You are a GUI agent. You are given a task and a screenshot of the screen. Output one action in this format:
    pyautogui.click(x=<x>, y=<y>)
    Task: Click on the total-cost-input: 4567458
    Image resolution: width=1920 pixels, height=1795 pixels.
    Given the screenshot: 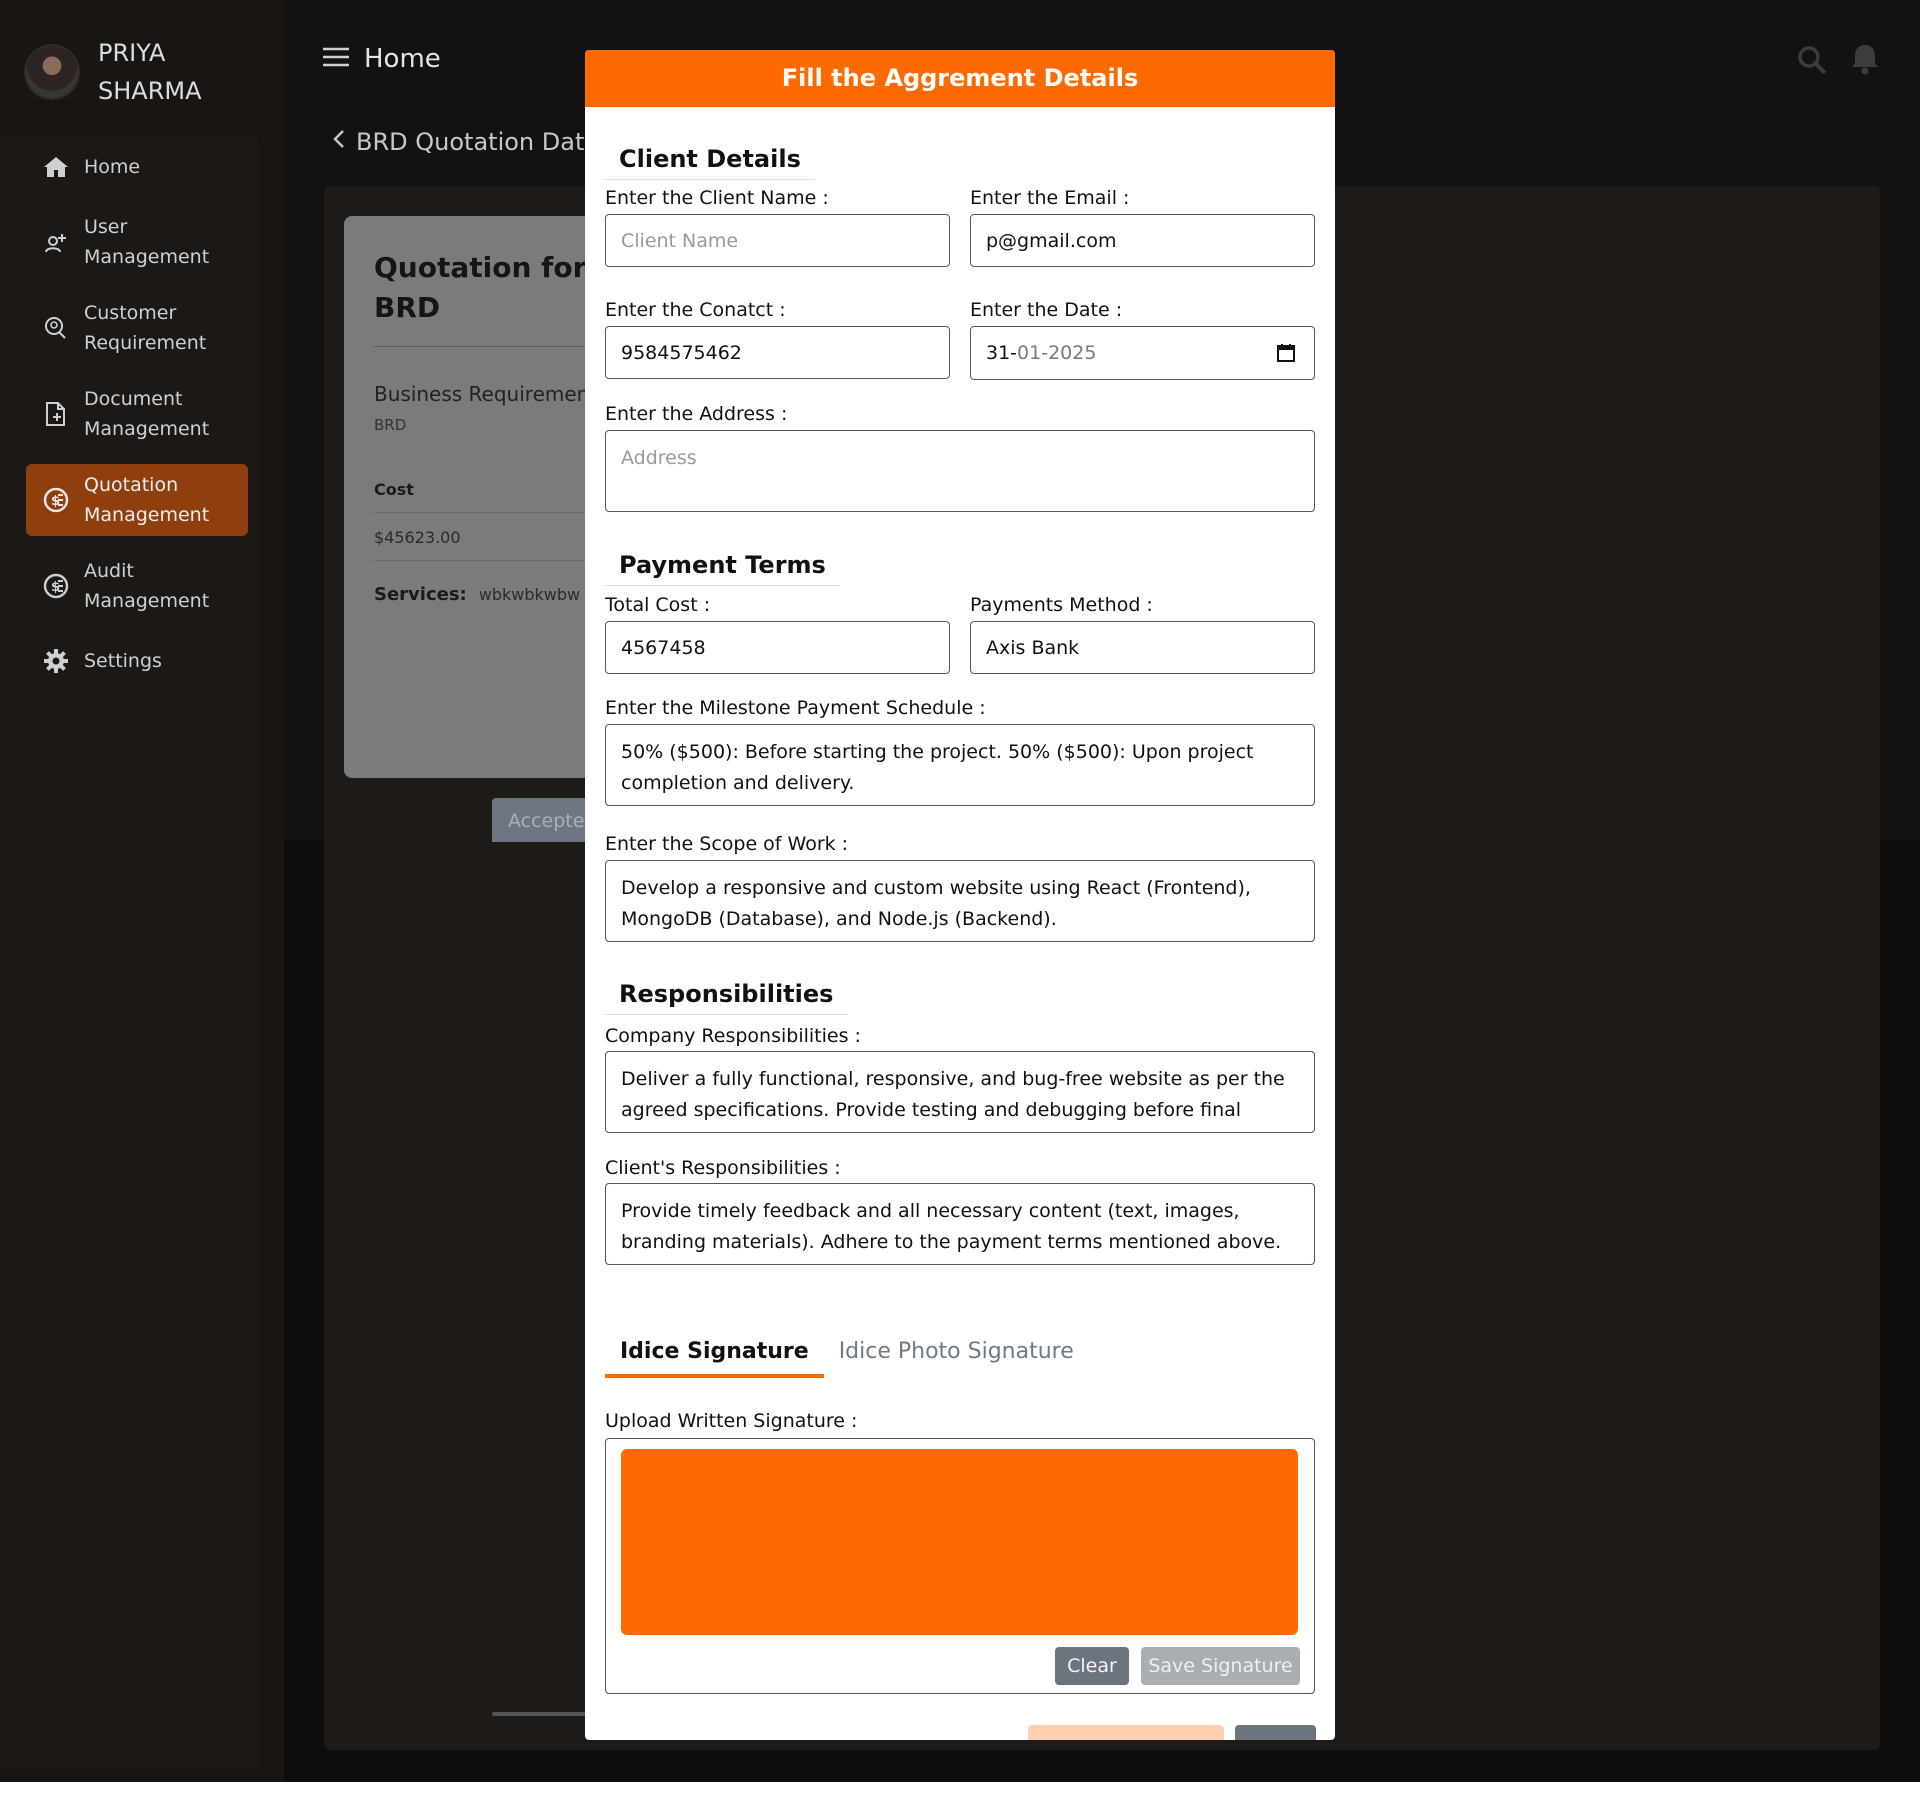 What is the action you would take?
    pyautogui.click(x=777, y=647)
    